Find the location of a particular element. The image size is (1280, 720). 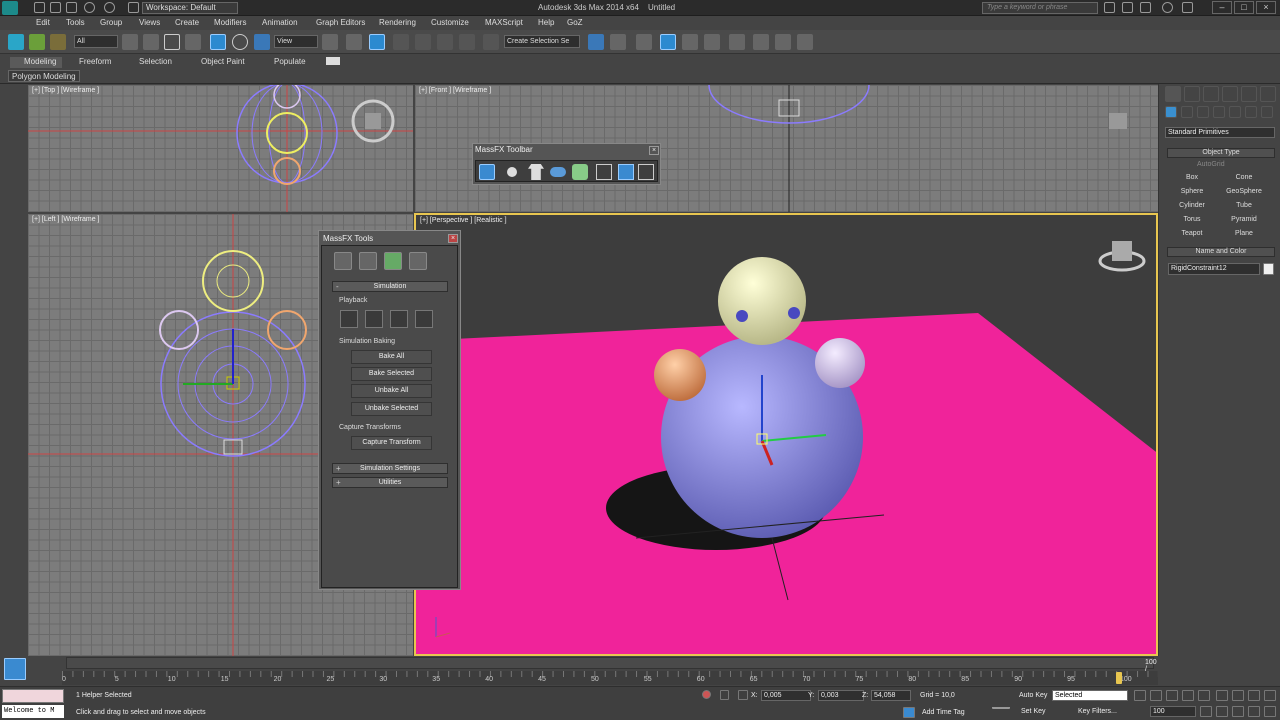

utilities-tab-icon is located at coordinates (1268, 94).